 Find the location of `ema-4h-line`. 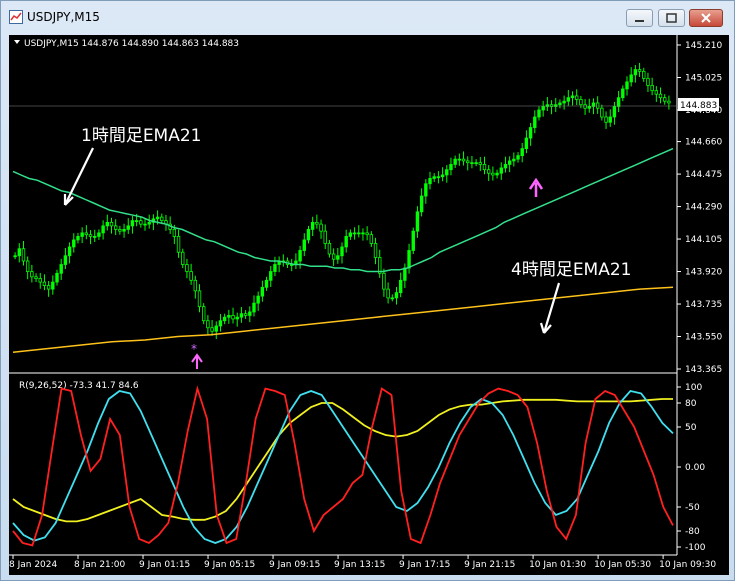

ema-4h-line is located at coordinates (343, 320).